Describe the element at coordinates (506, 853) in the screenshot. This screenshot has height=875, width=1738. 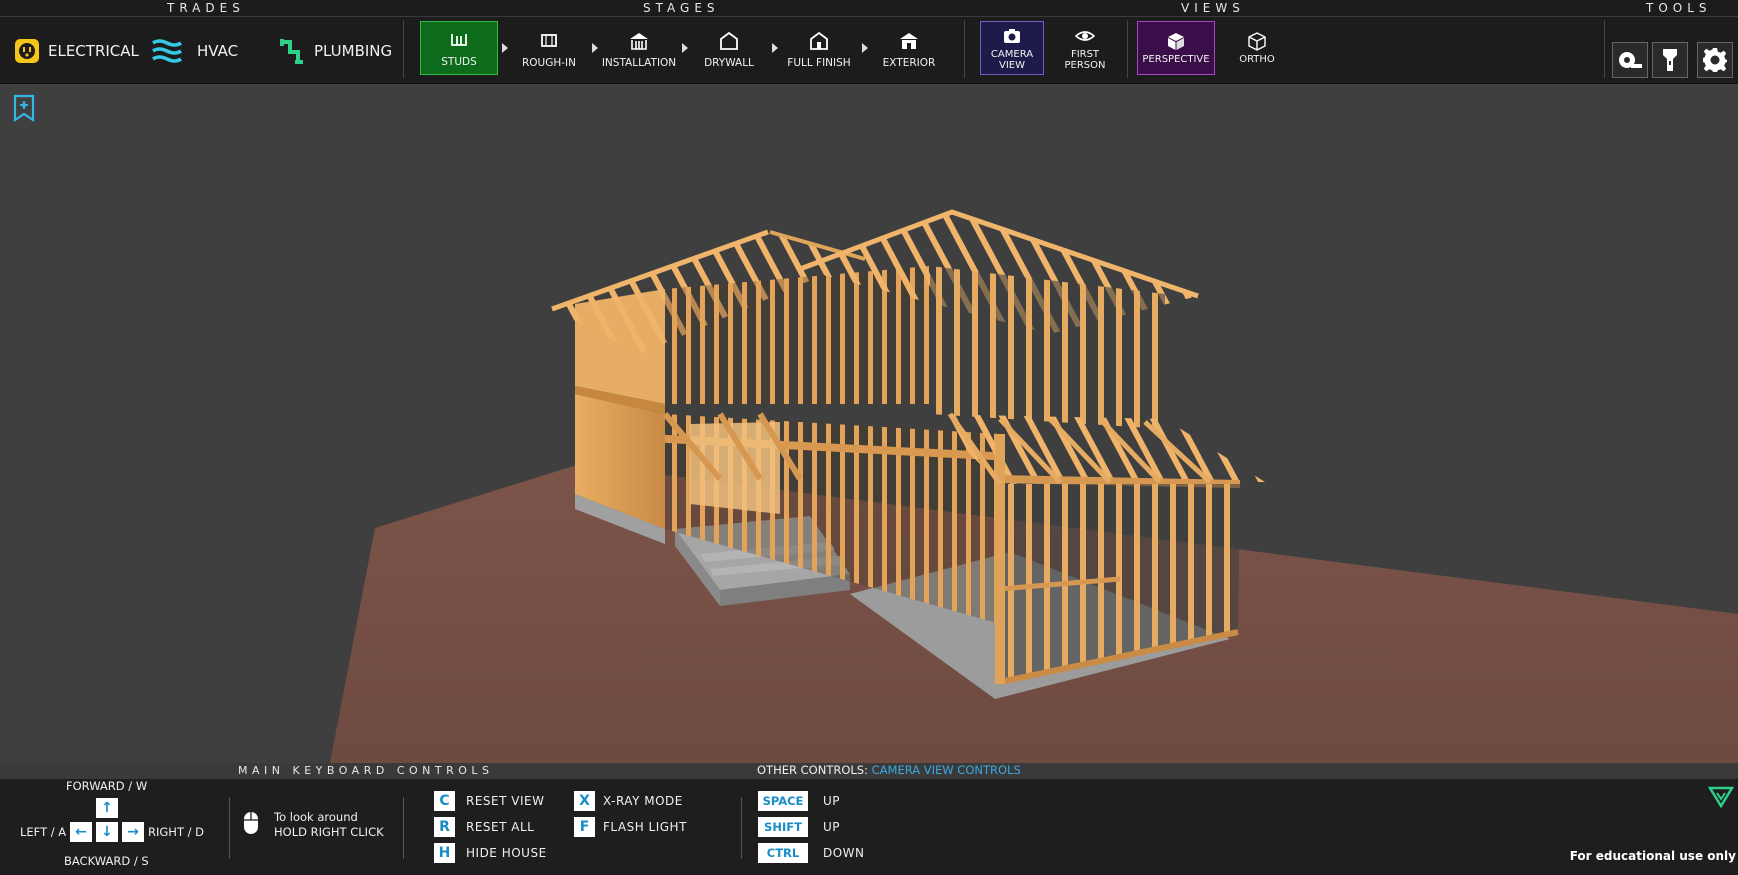
I see `hide-house-label: HIDE HOUSE` at that location.